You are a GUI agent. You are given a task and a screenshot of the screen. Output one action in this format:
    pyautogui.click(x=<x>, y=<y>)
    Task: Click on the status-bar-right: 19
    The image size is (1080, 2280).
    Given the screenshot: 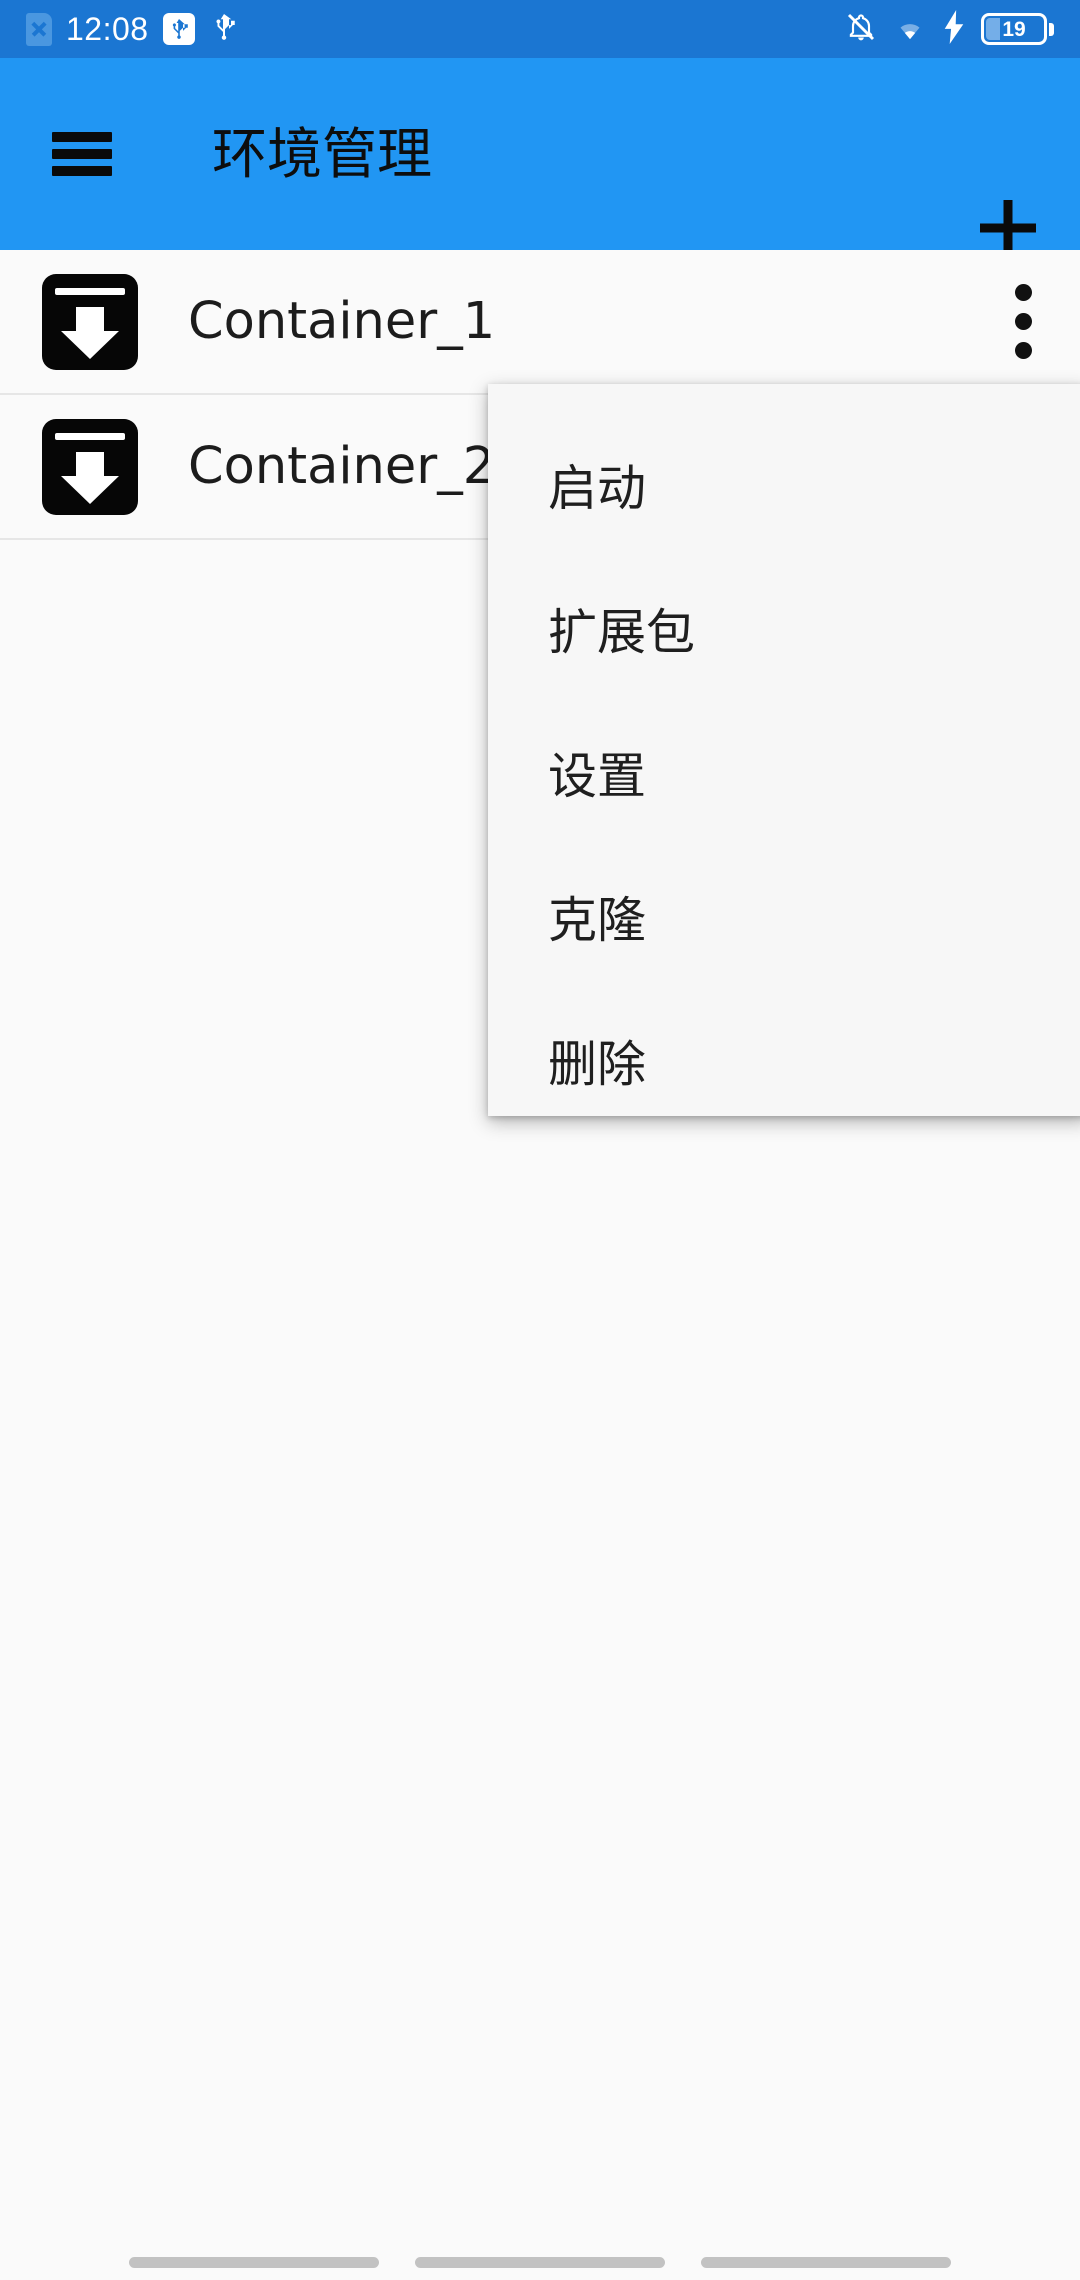 What is the action you would take?
    pyautogui.click(x=949, y=29)
    